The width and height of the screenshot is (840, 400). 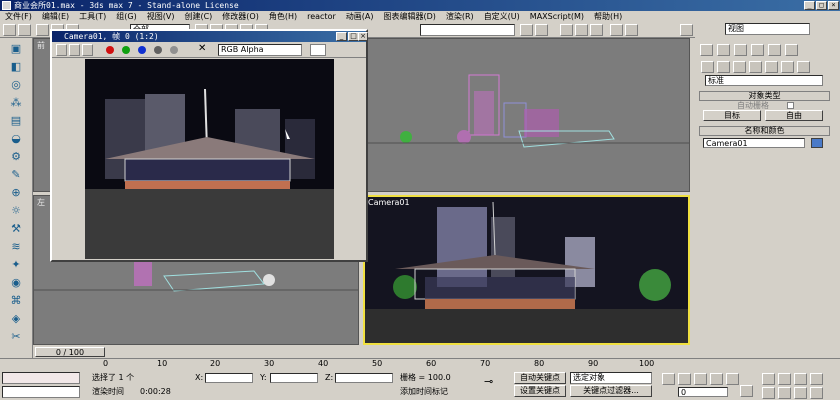 What do you see at coordinates (800, 393) in the screenshot?
I see `orbit-icon` at bounding box center [800, 393].